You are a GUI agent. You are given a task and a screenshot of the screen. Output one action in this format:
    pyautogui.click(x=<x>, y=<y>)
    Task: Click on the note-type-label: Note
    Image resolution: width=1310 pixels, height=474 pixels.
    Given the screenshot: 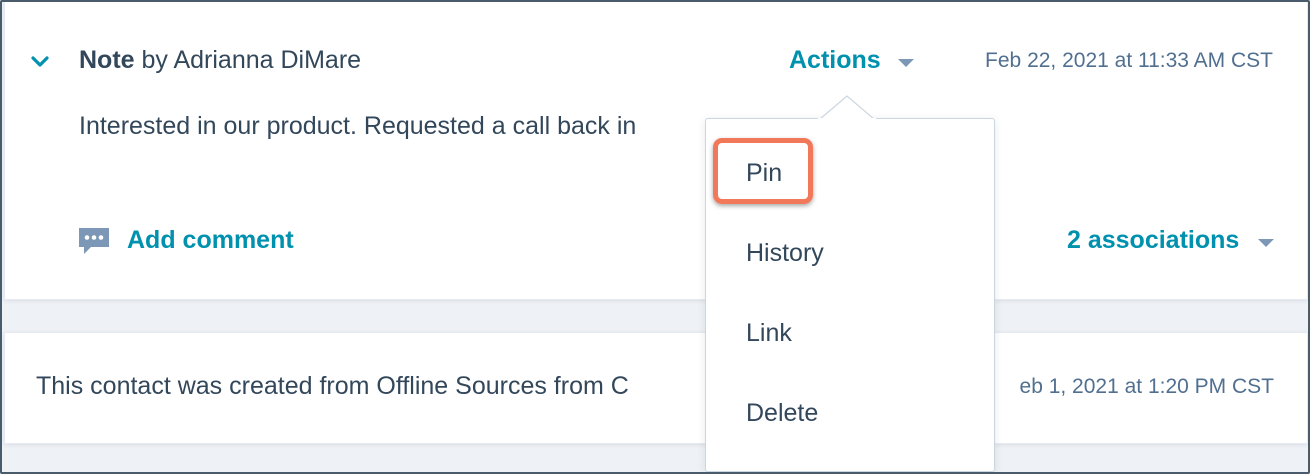 What is the action you would take?
    pyautogui.click(x=107, y=60)
    